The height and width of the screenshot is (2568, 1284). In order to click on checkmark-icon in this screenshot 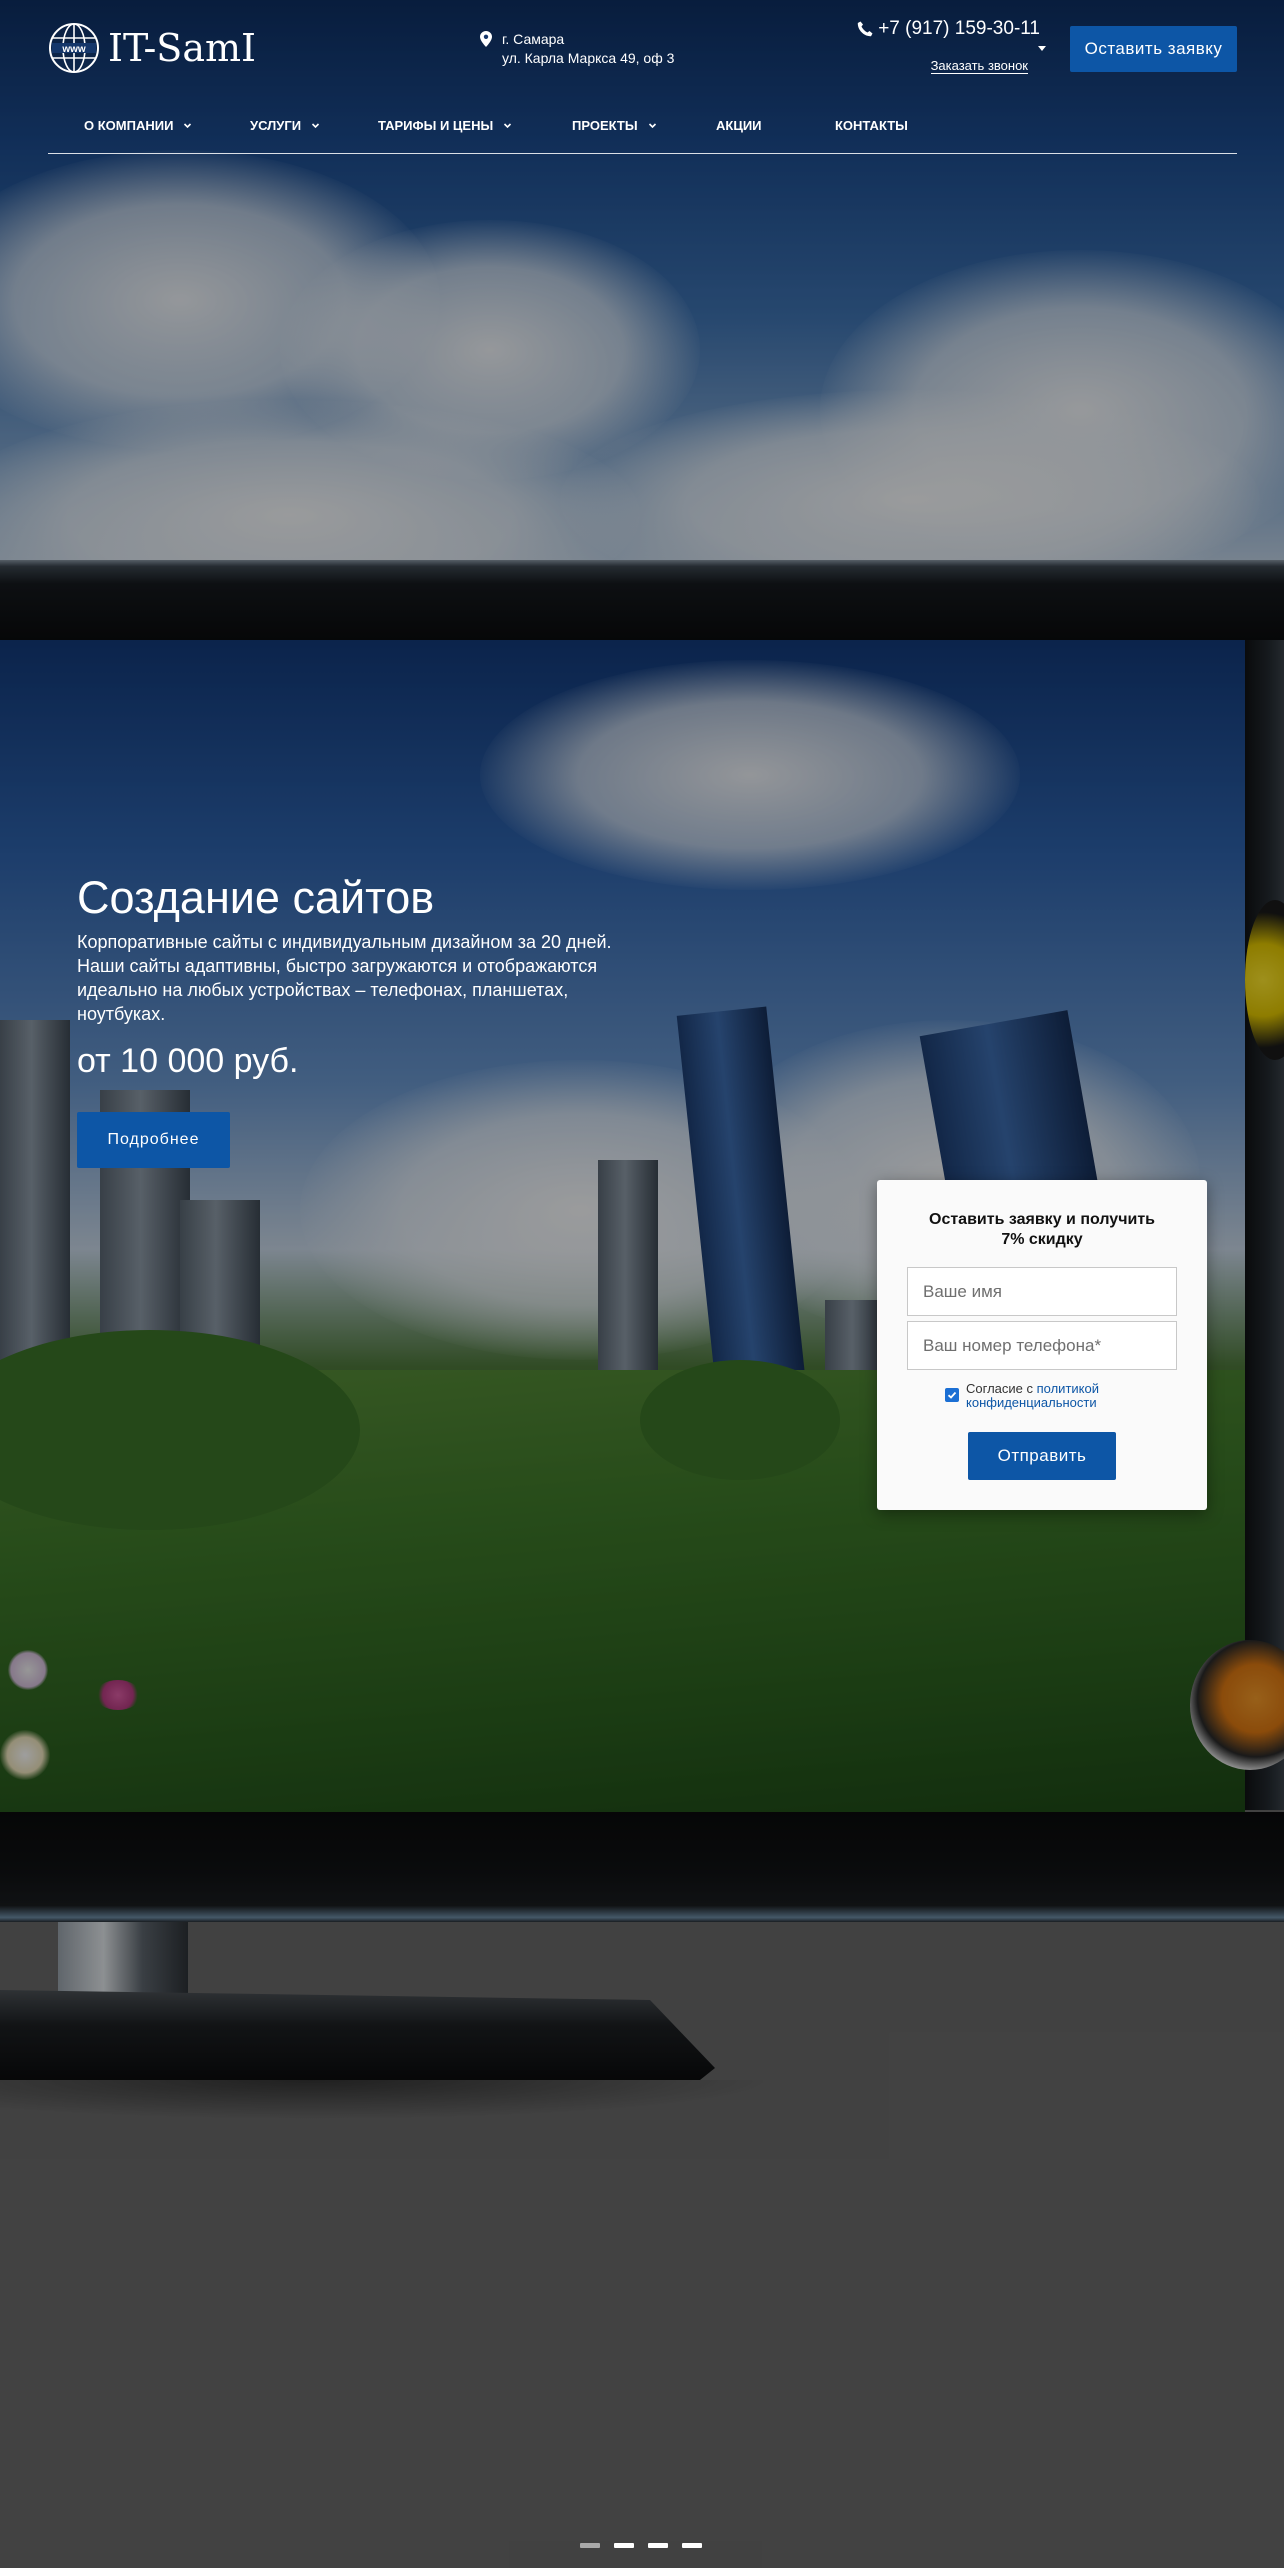, I will do `click(952, 1395)`.